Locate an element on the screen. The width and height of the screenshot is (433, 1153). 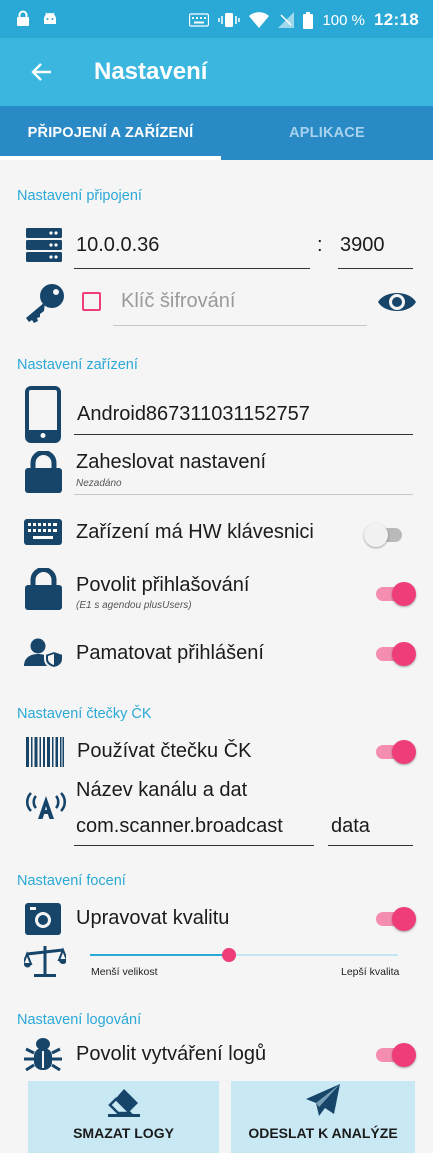
status-bar: 100 % 12:18 is located at coordinates (216, 19).